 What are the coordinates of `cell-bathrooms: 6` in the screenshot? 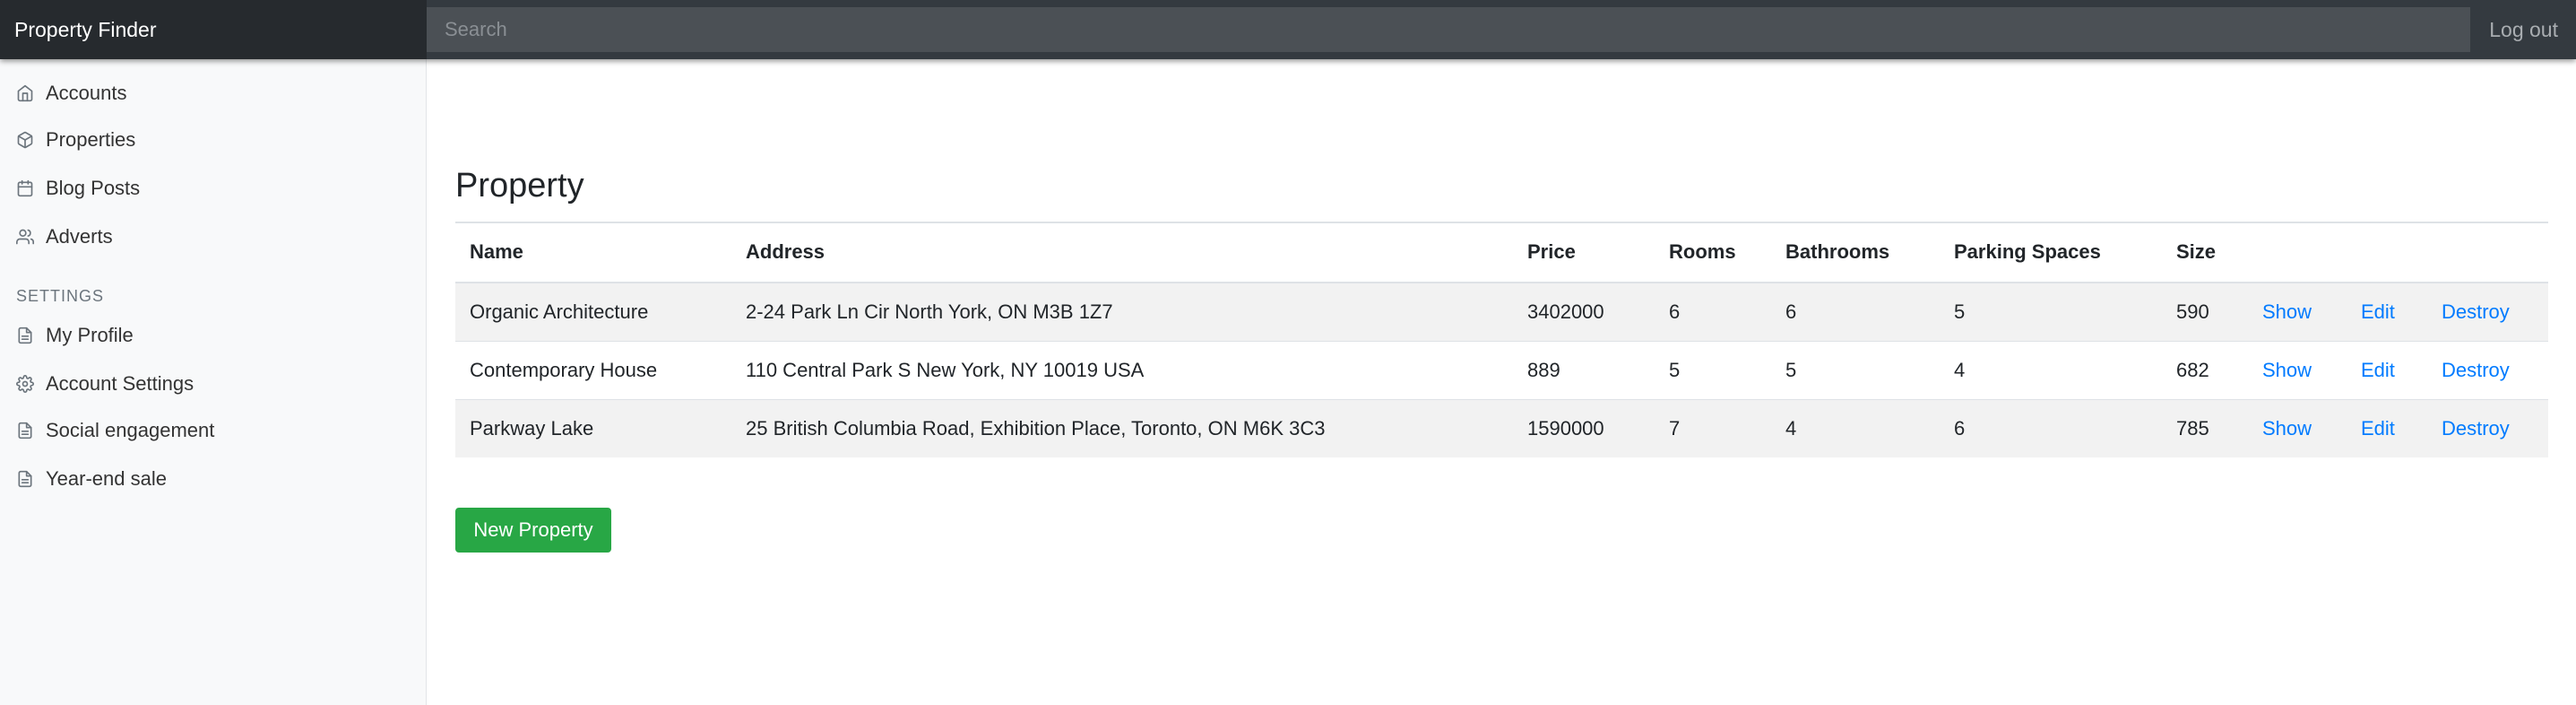 It's located at (1855, 312).